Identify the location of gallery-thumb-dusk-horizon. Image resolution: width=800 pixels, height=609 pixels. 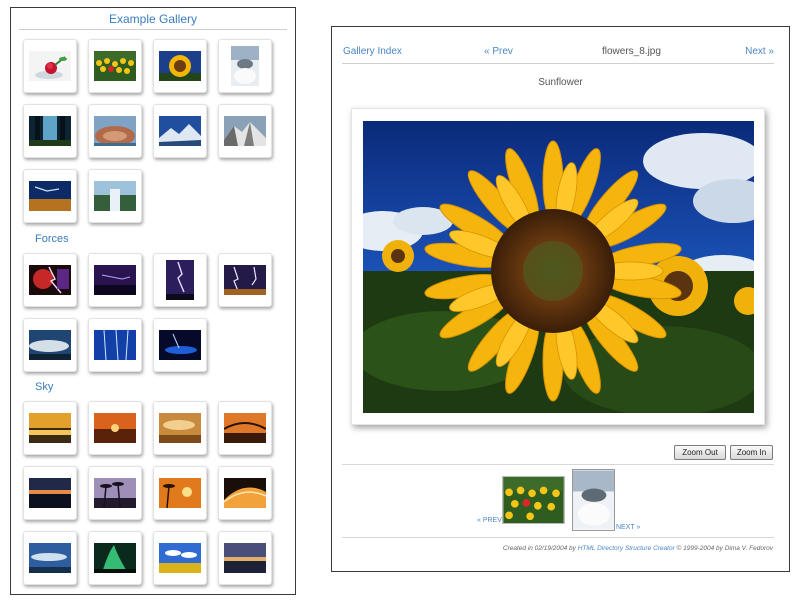
(50, 493).